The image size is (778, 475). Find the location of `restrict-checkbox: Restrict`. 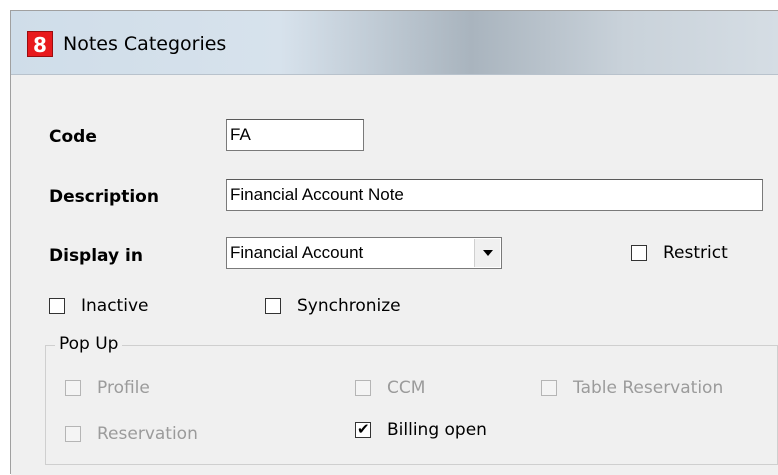

restrict-checkbox: Restrict is located at coordinates (691, 254).